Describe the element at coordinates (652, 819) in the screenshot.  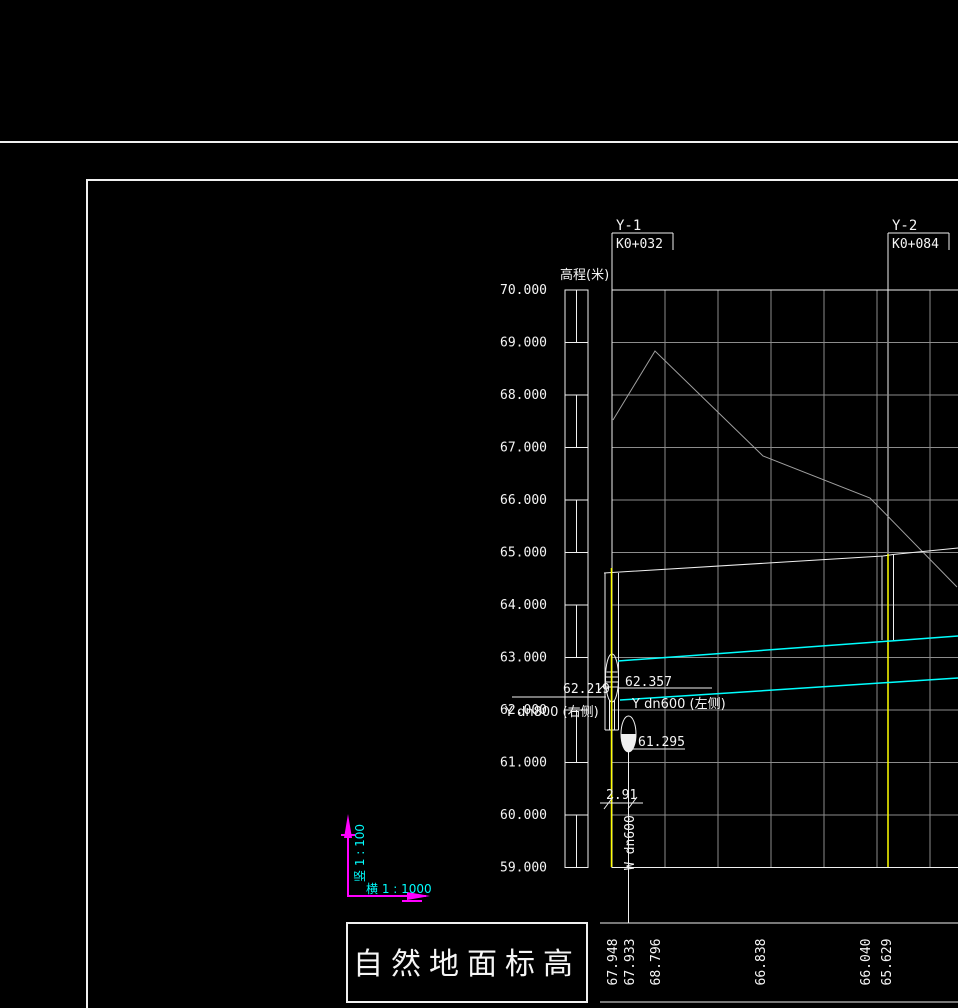
I see `crossing-sewer-marker: 61.295 W dn600` at that location.